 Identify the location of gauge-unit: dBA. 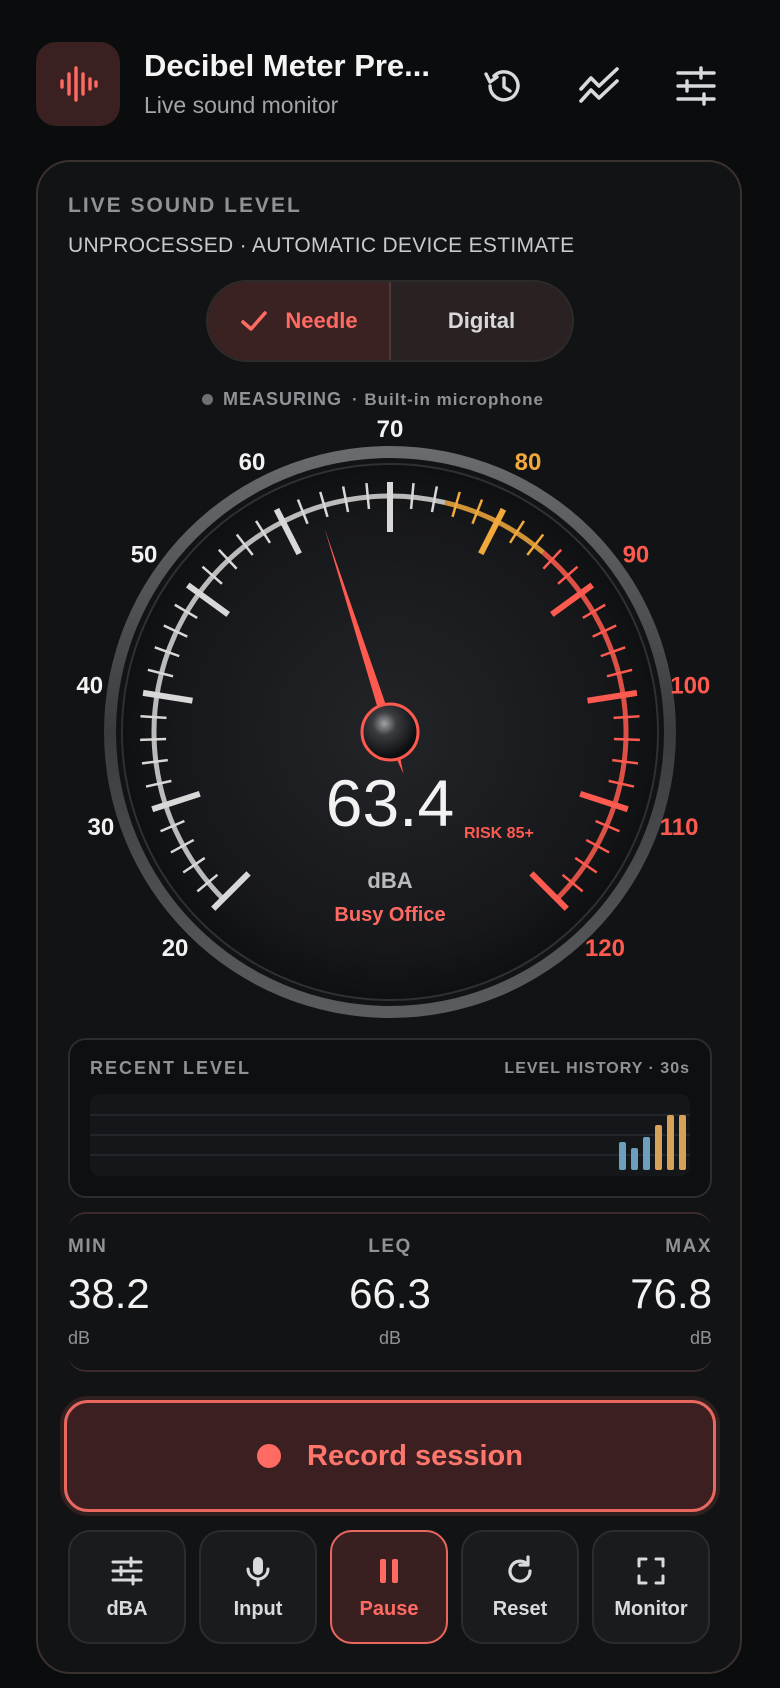
(389, 880).